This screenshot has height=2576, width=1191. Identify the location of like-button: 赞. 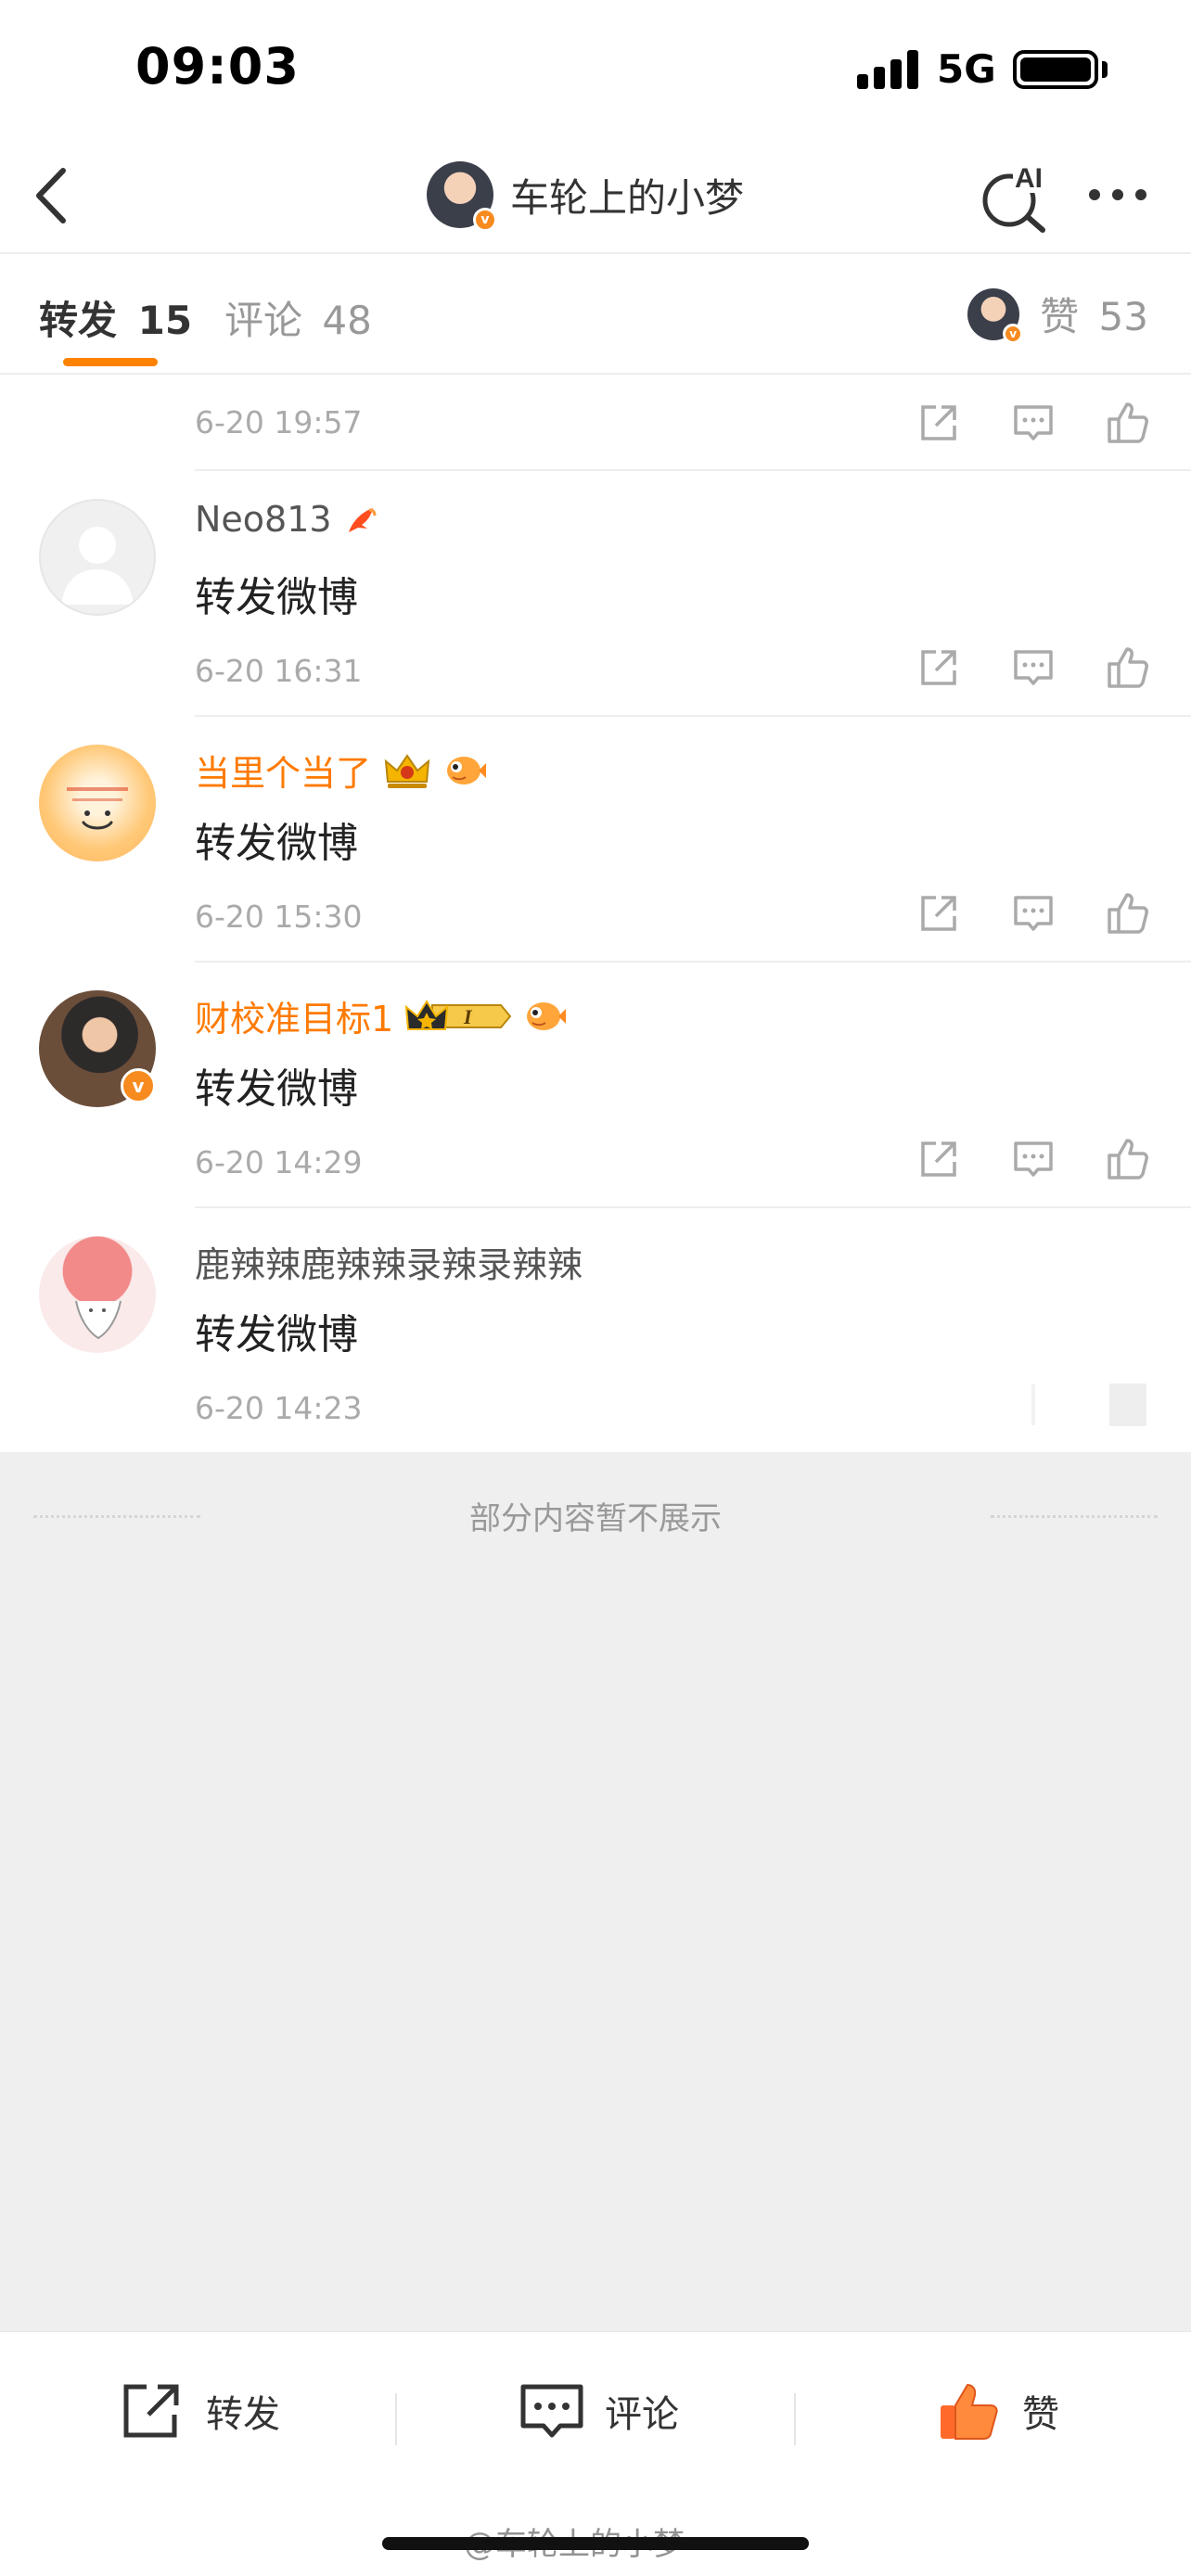
(998, 2410).